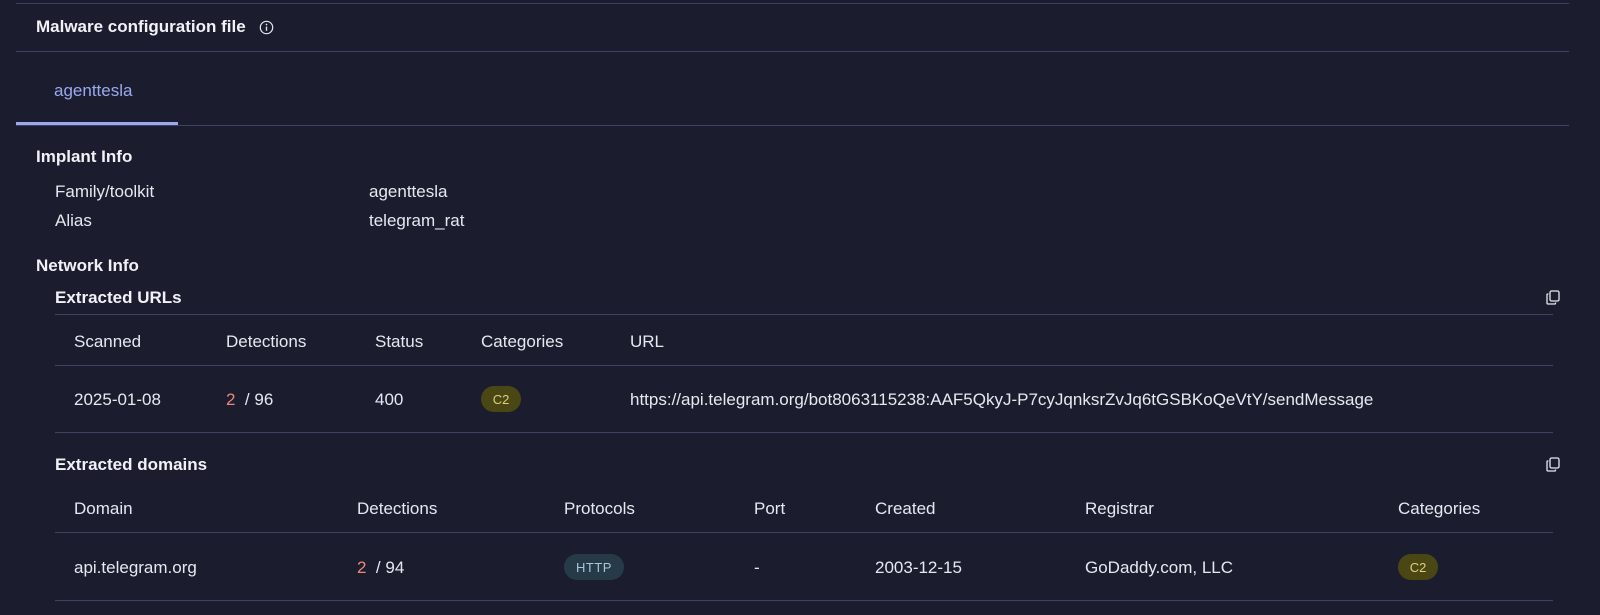 This screenshot has height=615, width=1600. What do you see at coordinates (408, 191) in the screenshot?
I see `family-toolkit-value: agenttesla` at bounding box center [408, 191].